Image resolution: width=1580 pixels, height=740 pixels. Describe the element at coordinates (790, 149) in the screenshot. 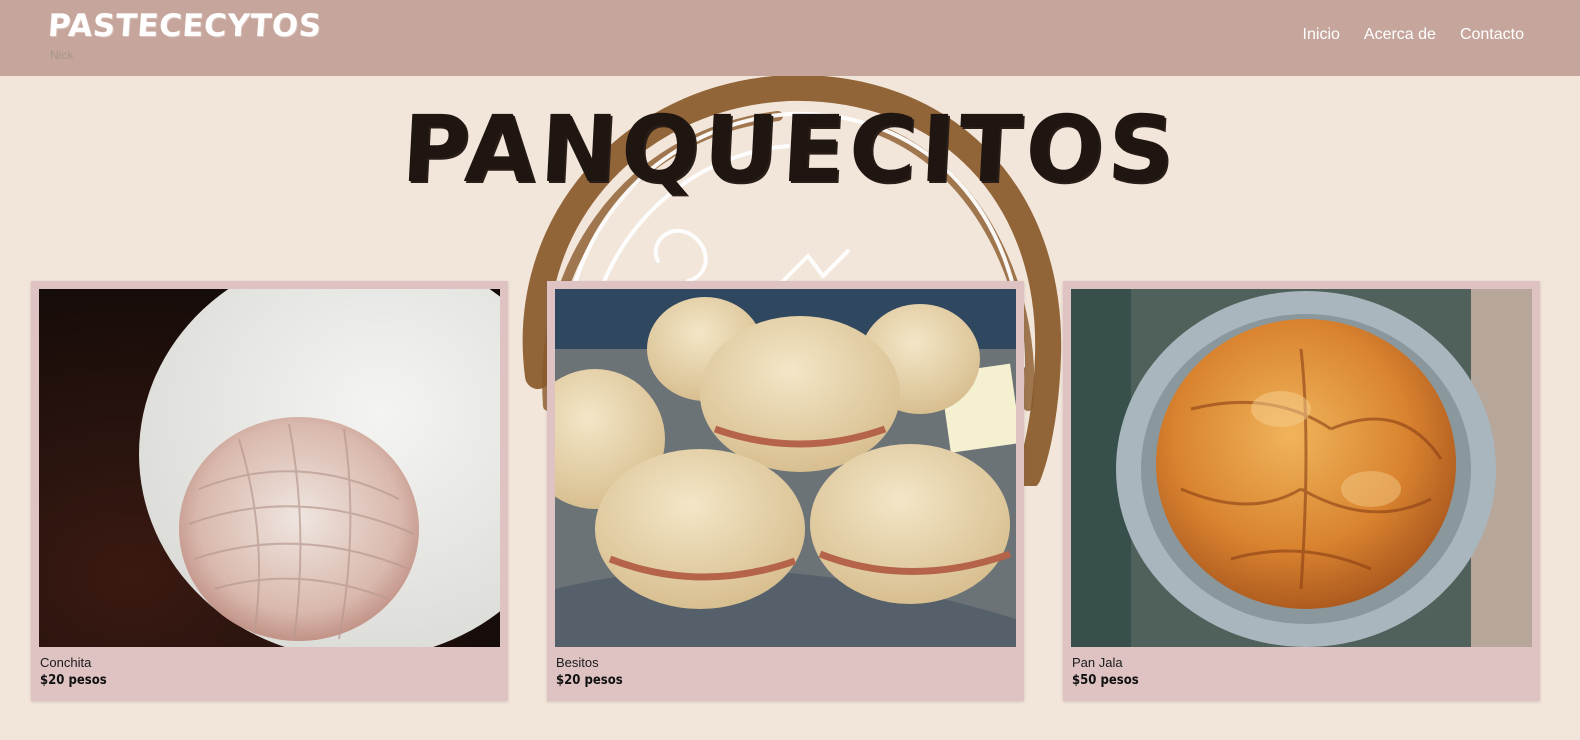

I see `page-title: PANQUECITOS` at that location.